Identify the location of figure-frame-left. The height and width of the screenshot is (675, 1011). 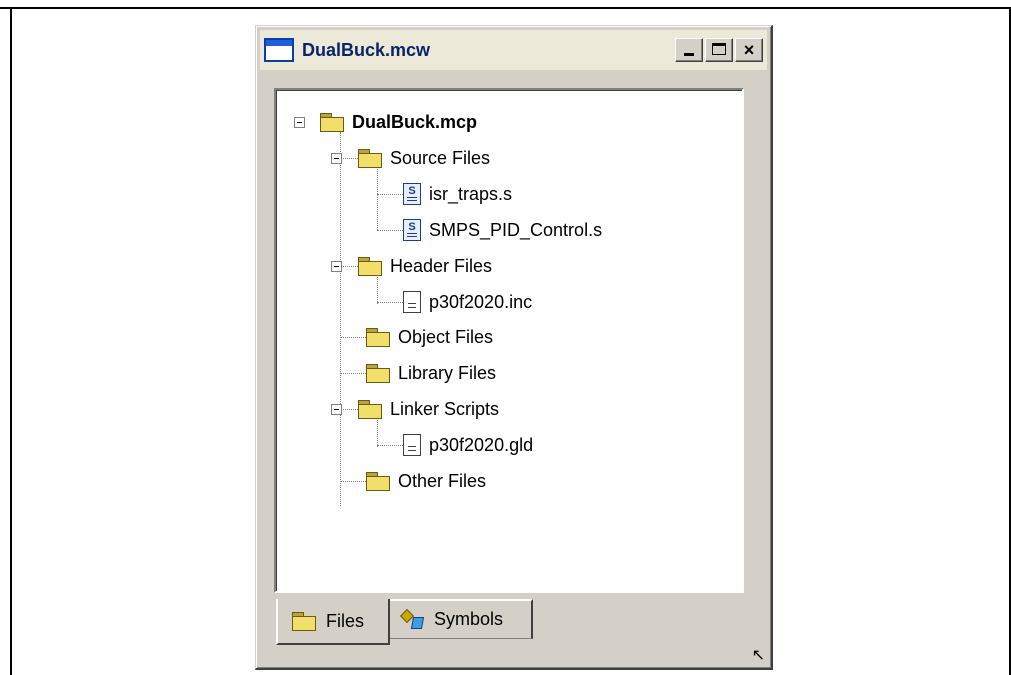
(11, 341).